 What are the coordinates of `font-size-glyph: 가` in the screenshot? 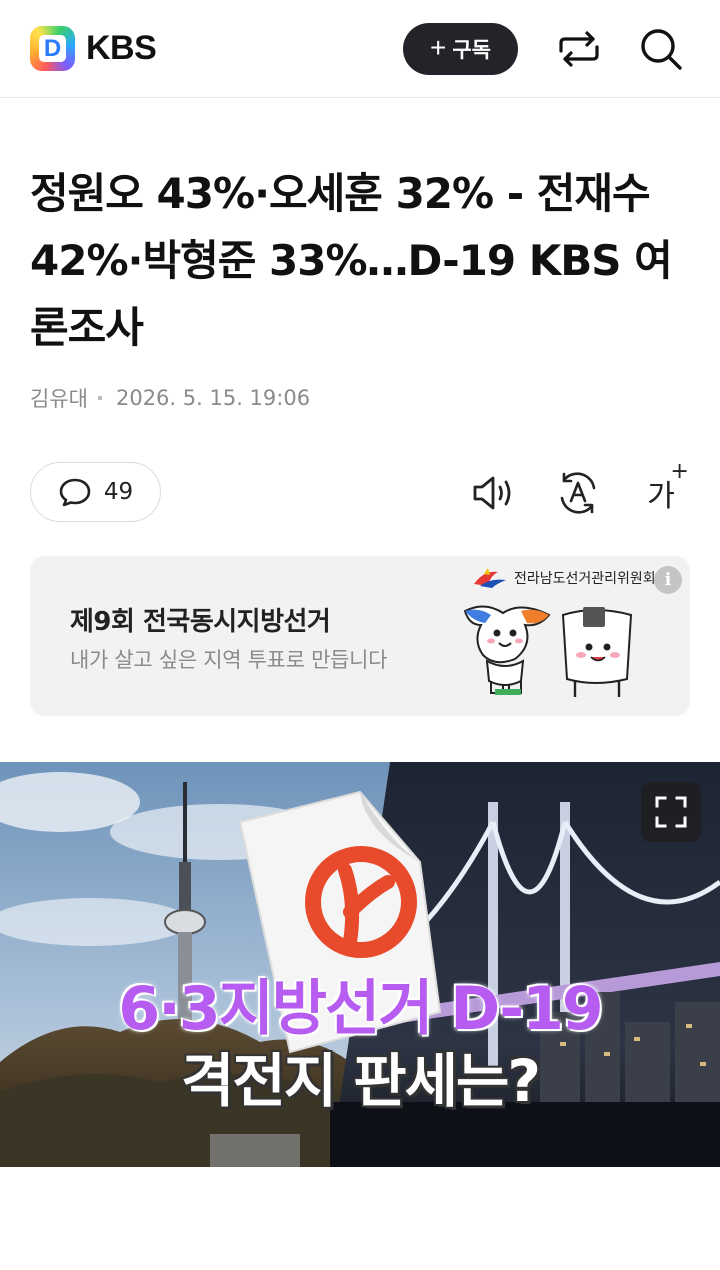 It's located at (661, 496).